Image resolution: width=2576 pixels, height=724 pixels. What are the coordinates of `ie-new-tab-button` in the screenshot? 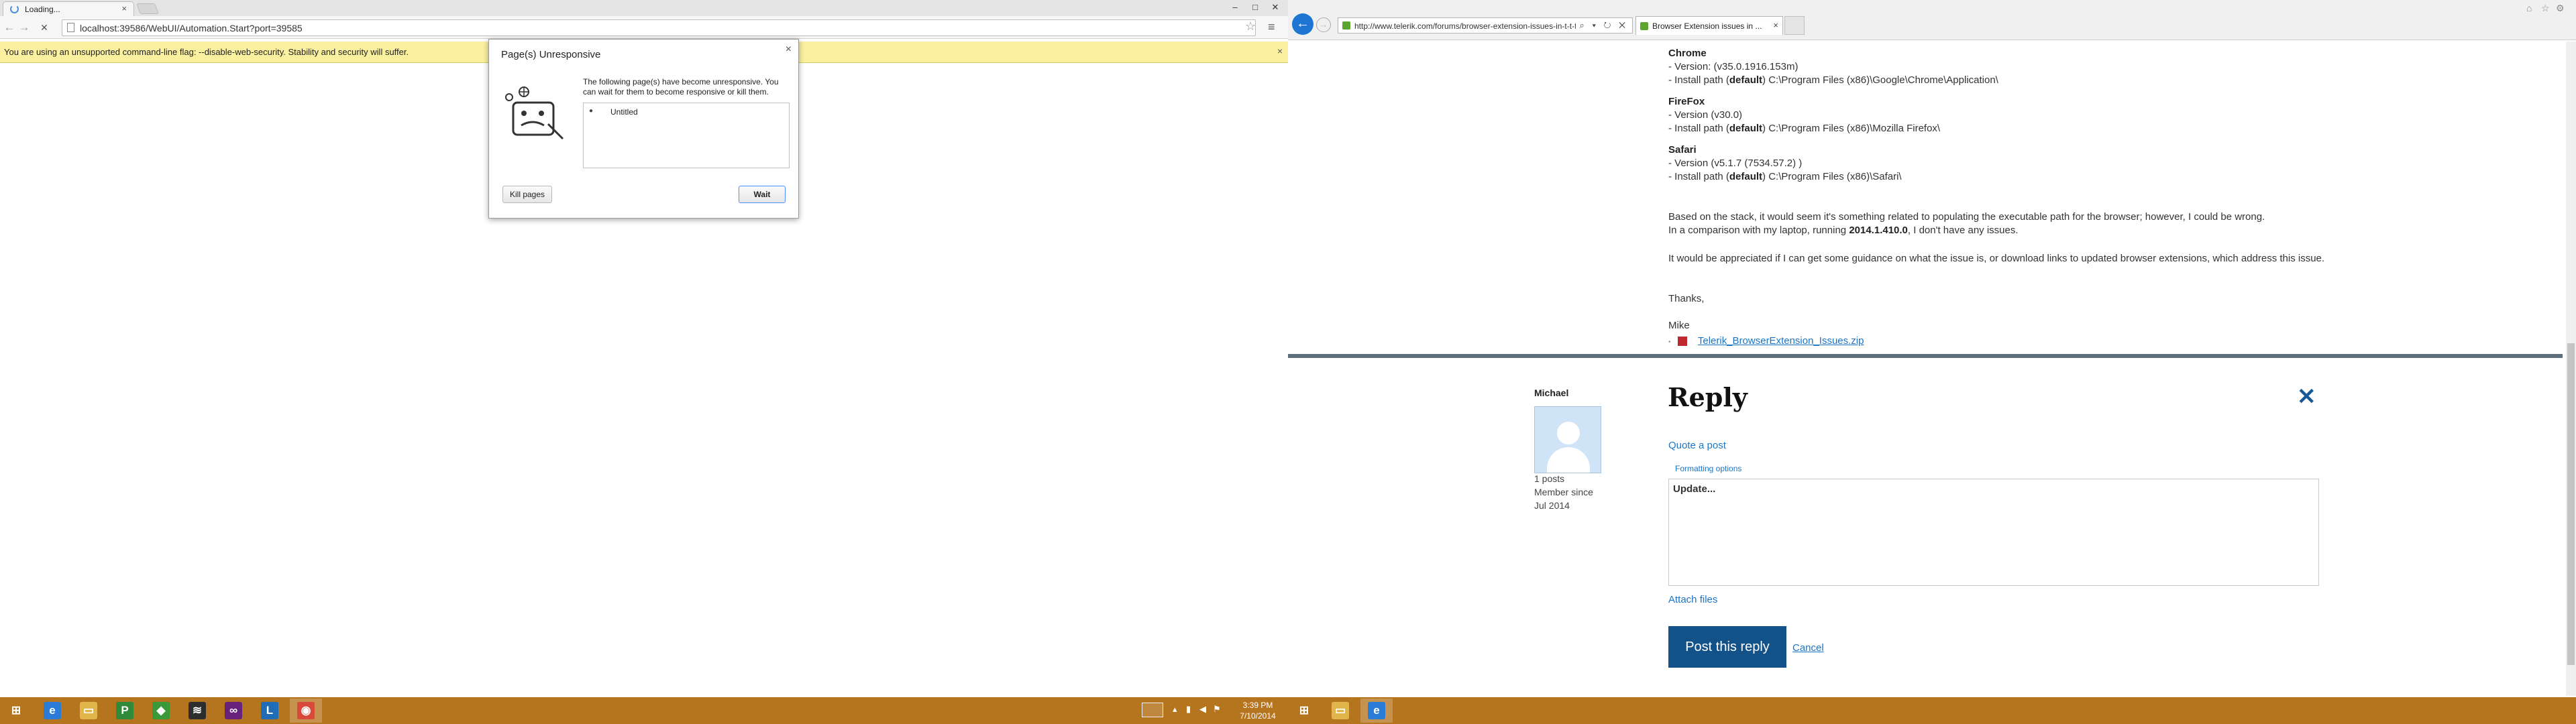 It's located at (1794, 25).